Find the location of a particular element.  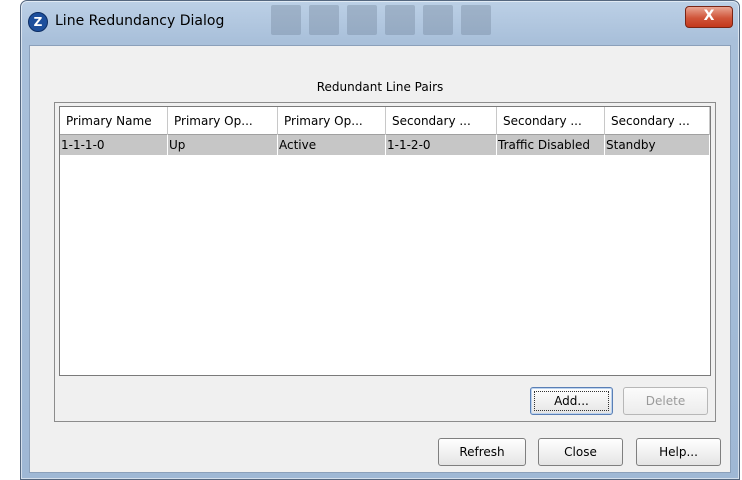

window-title: Line Redundancy Dialog is located at coordinates (140, 21).